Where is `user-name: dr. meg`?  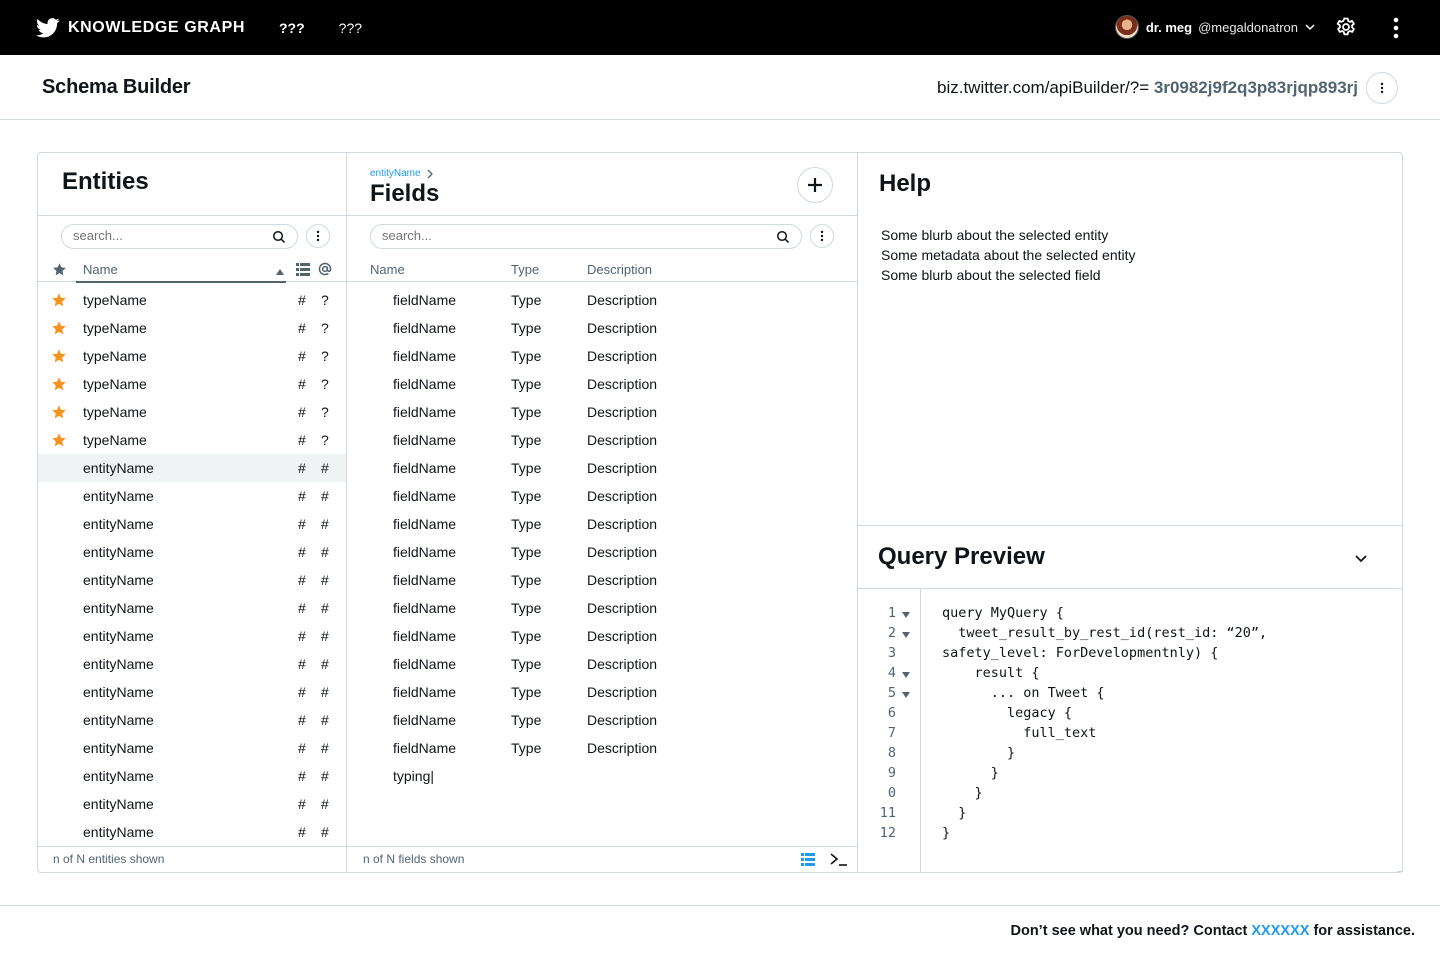
user-name: dr. meg is located at coordinates (1169, 27).